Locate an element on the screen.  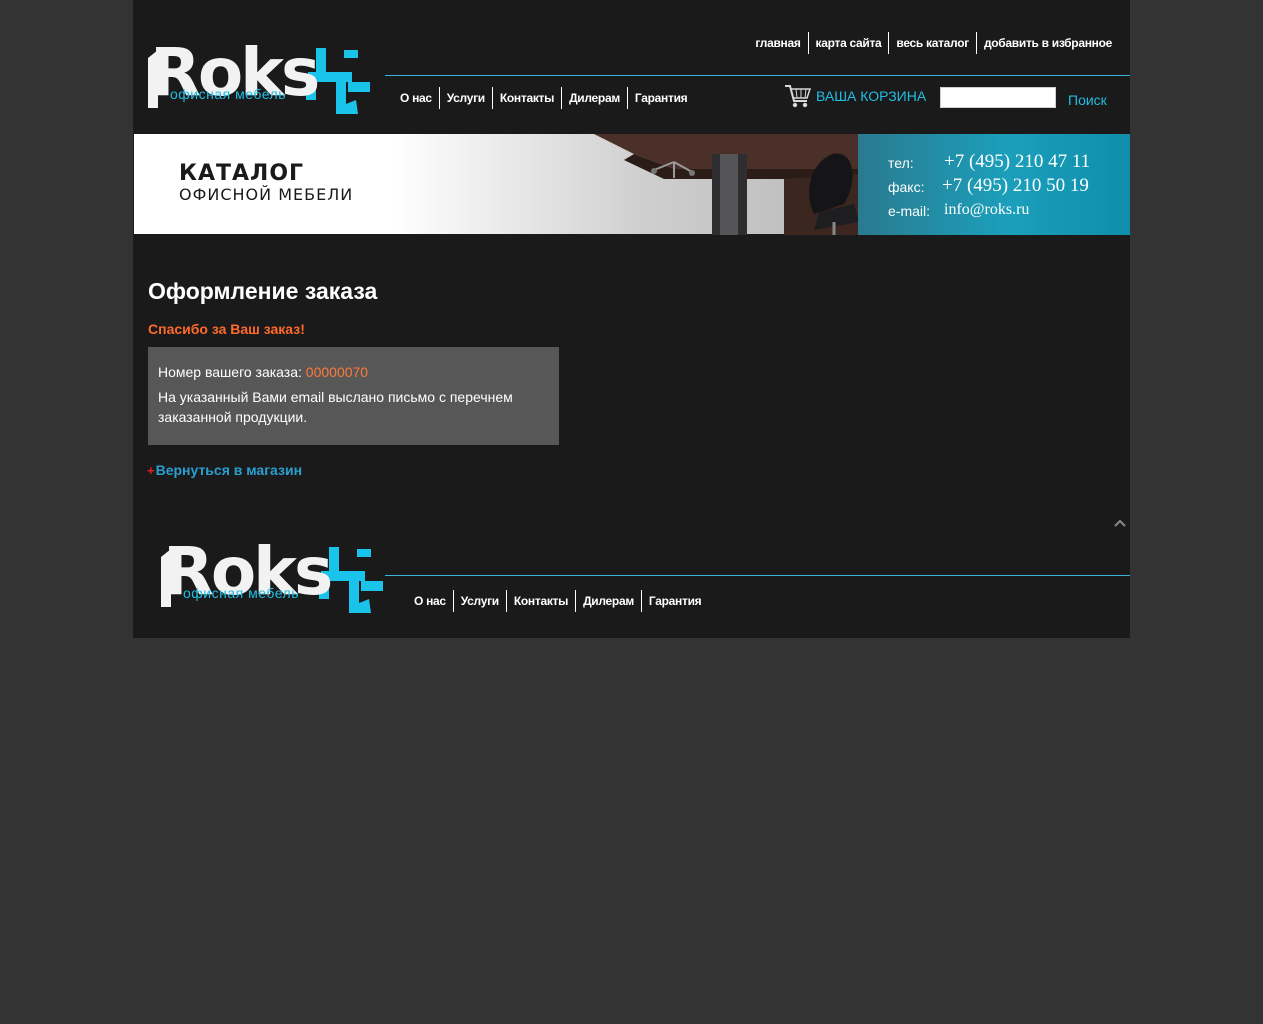
phone-number: +7 (495) 210 47 11 is located at coordinates (1017, 161).